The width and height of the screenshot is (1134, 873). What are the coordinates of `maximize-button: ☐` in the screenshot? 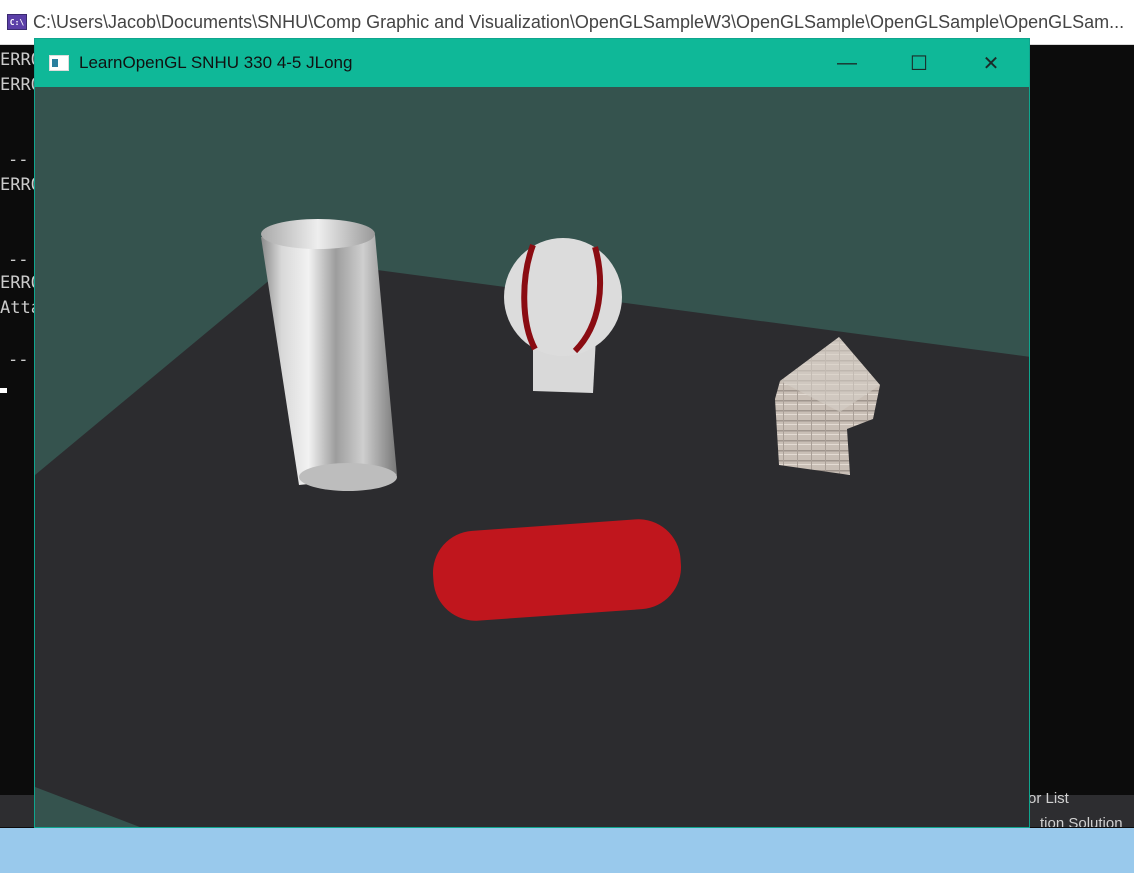 It's located at (919, 63).